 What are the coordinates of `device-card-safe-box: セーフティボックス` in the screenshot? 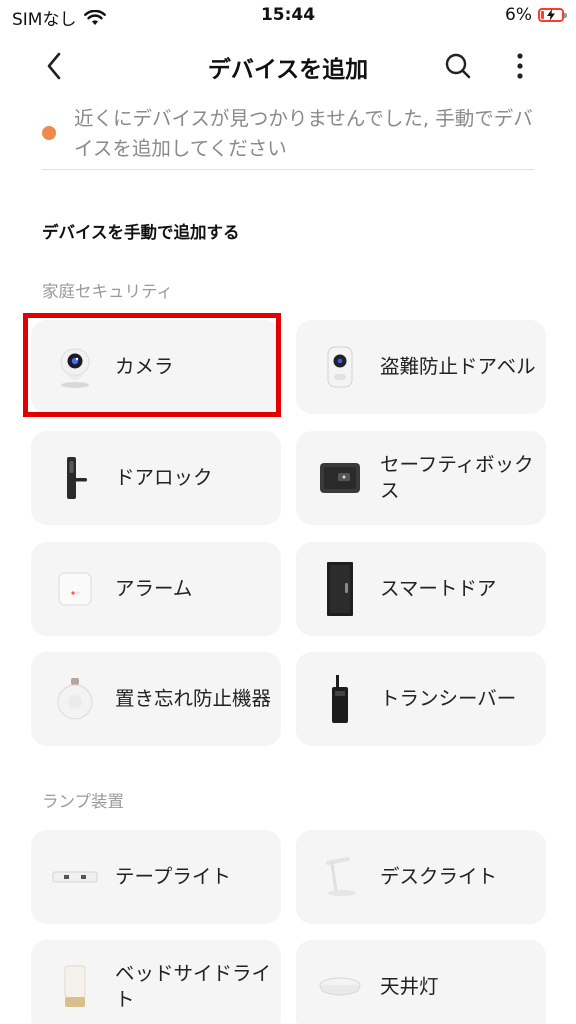 It's located at (421, 478).